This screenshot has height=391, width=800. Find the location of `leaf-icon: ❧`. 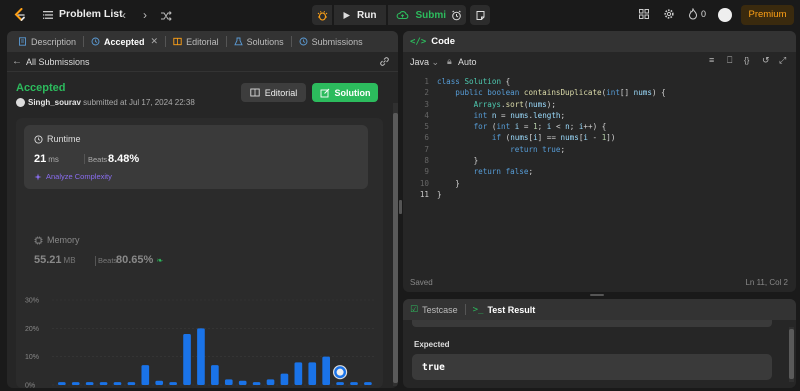

leaf-icon: ❧ is located at coordinates (160, 260).